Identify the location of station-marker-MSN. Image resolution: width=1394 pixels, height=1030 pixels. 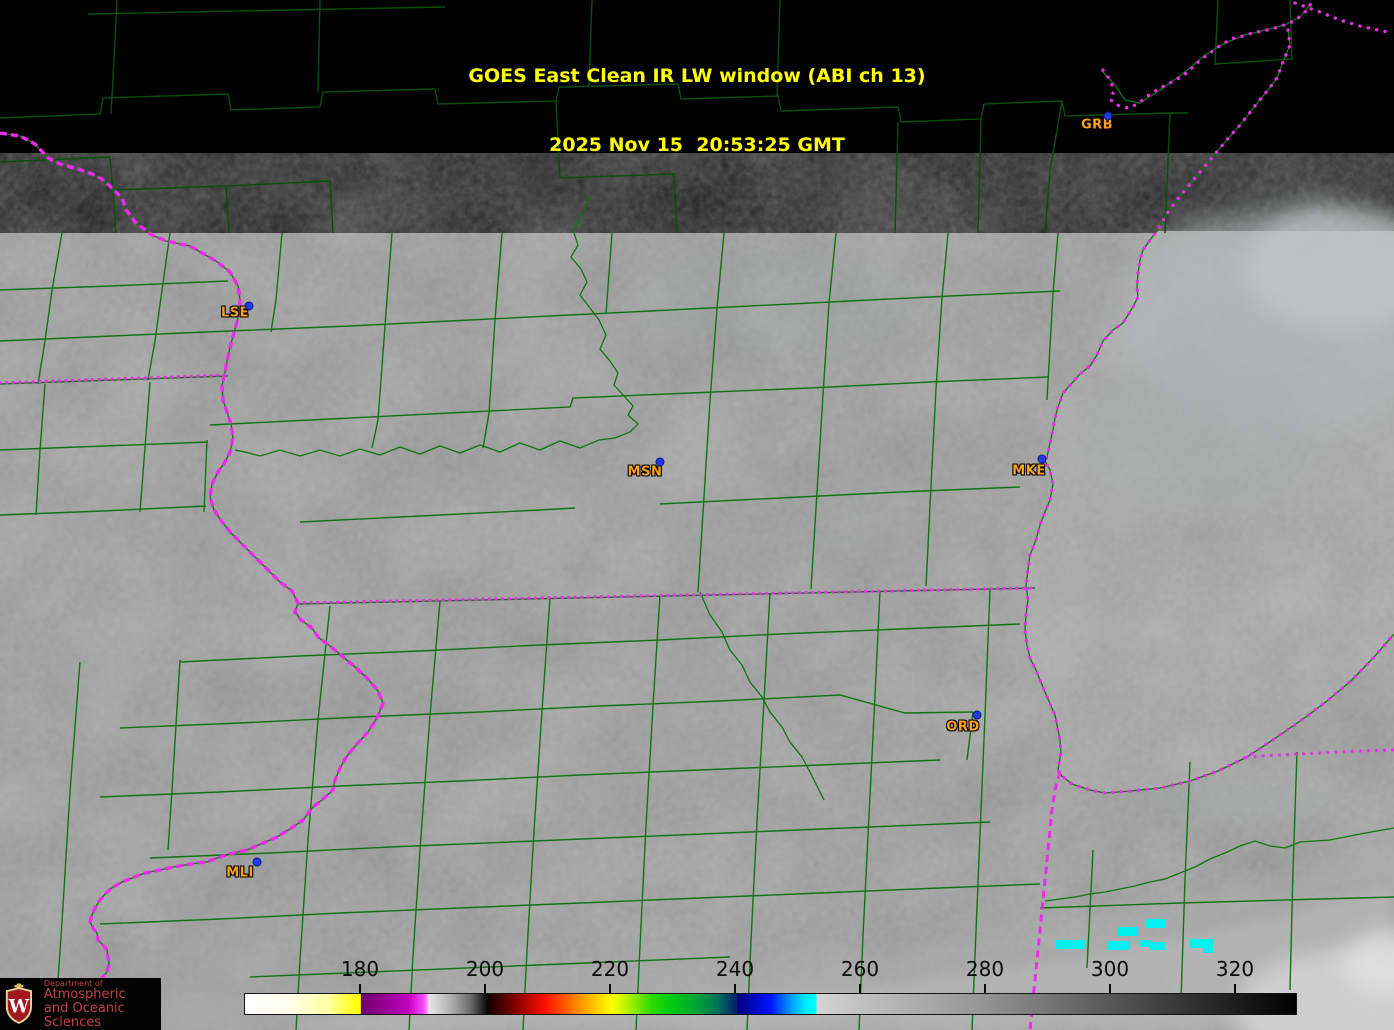
(660, 462).